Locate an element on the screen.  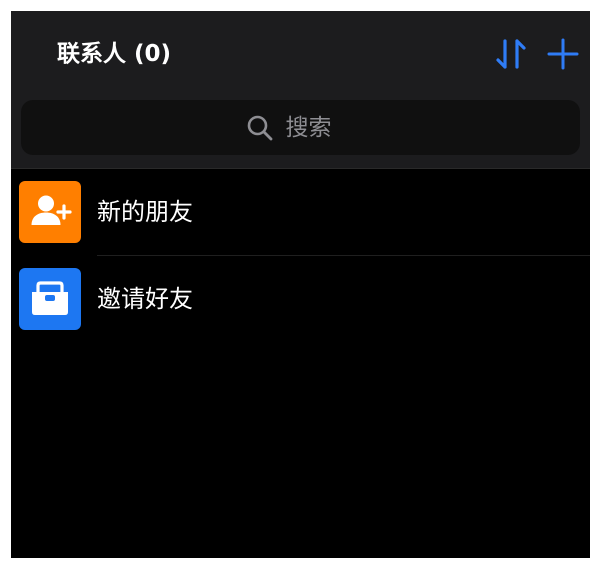
search-icon is located at coordinates (259, 127).